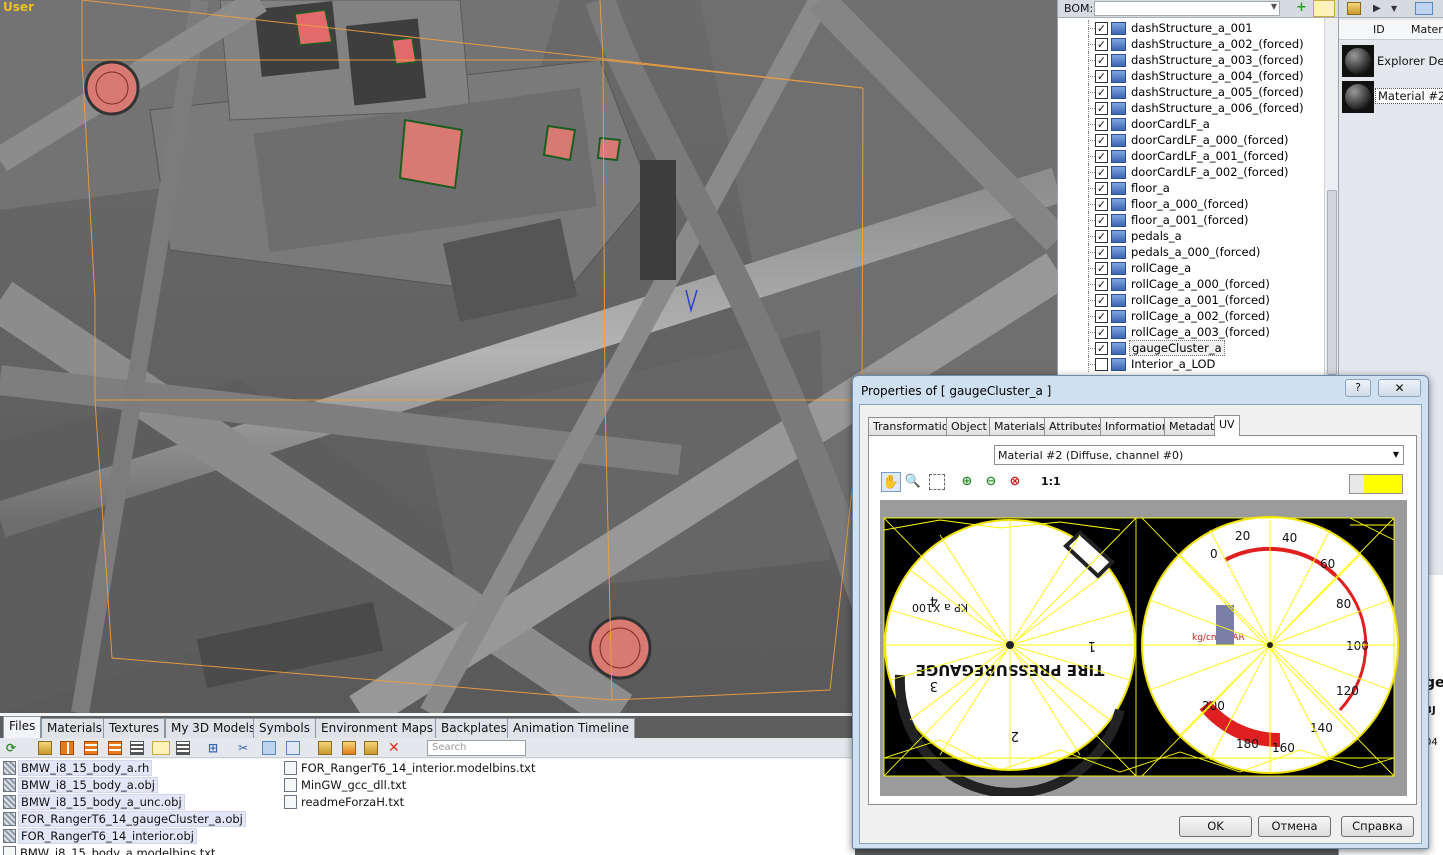 This screenshot has width=1443, height=855. Describe the element at coordinates (91, 748) in the screenshot. I see `view-medium-icon` at that location.